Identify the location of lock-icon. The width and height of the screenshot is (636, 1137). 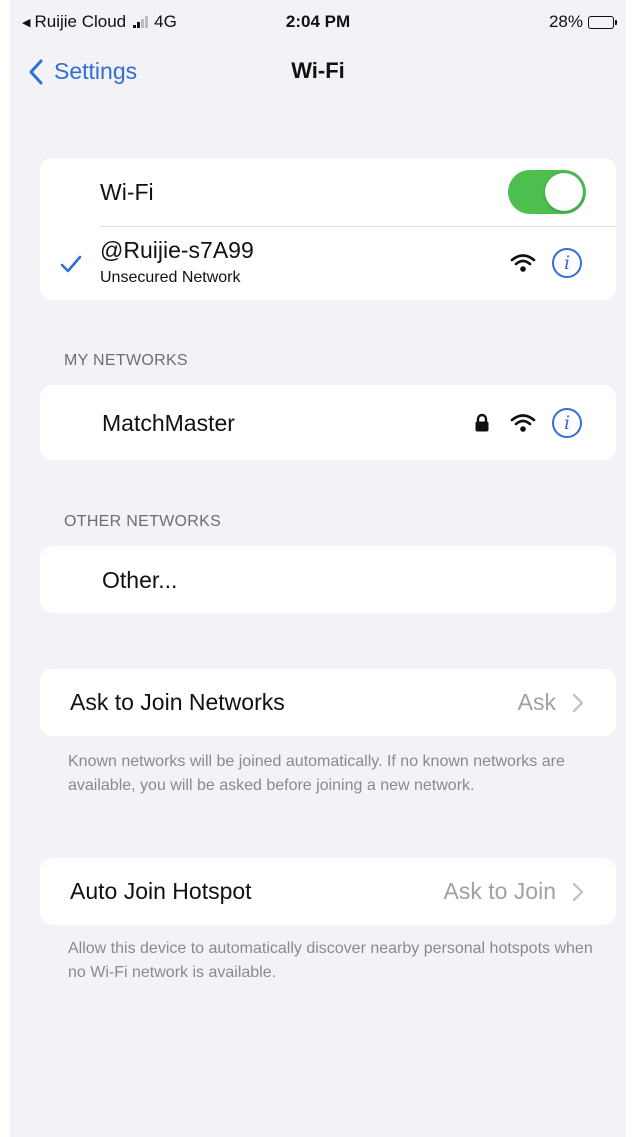
(482, 422).